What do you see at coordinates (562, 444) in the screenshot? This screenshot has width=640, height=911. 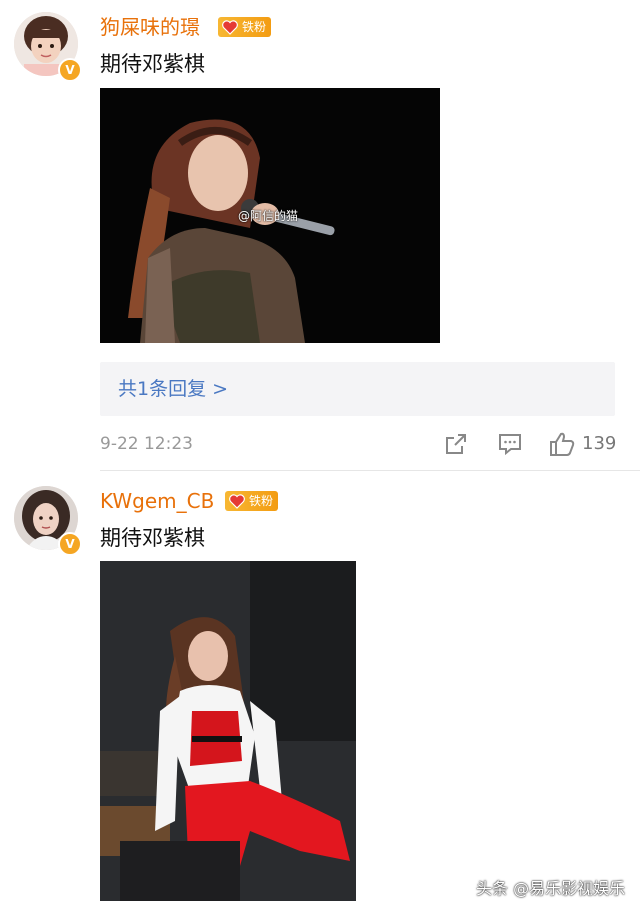 I see `thumbs-up-icon` at bounding box center [562, 444].